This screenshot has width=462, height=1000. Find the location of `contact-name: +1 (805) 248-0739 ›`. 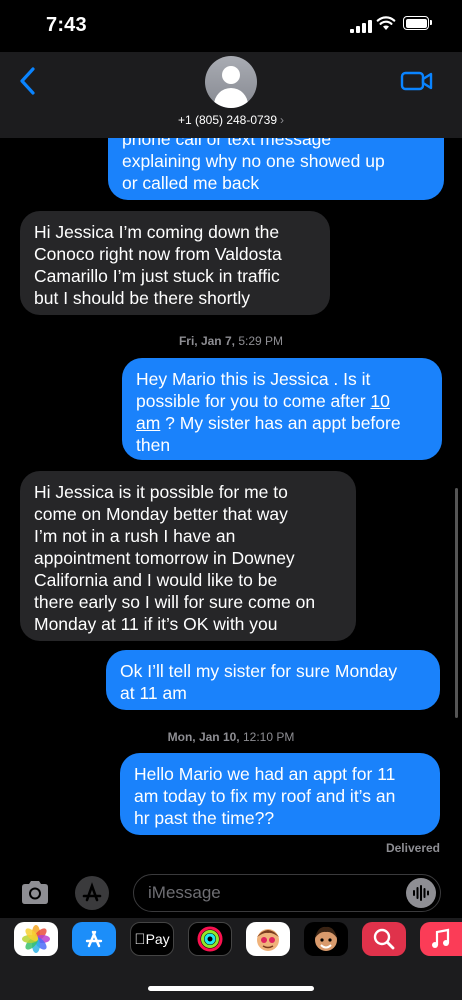

contact-name: +1 (805) 248-0739 › is located at coordinates (231, 120).